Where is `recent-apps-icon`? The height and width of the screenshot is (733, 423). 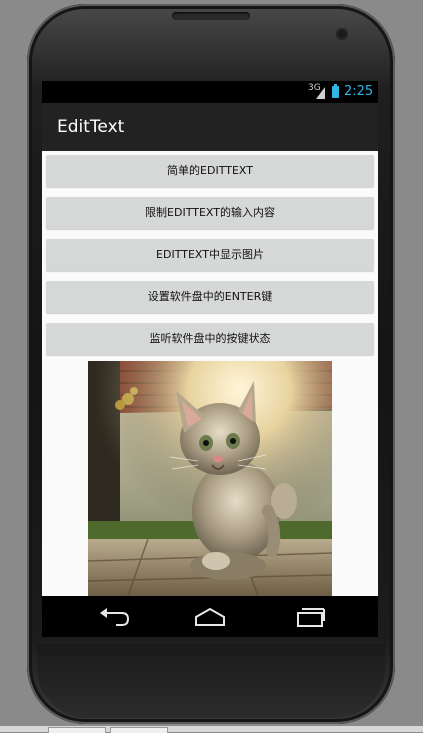
recent-apps-icon is located at coordinates (310, 617).